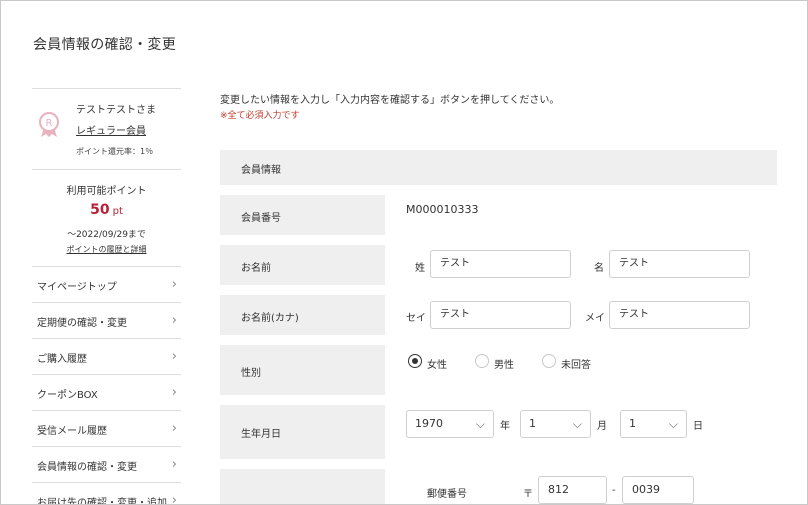  Describe the element at coordinates (100, 210) in the screenshot. I see `points-number: 50` at that location.